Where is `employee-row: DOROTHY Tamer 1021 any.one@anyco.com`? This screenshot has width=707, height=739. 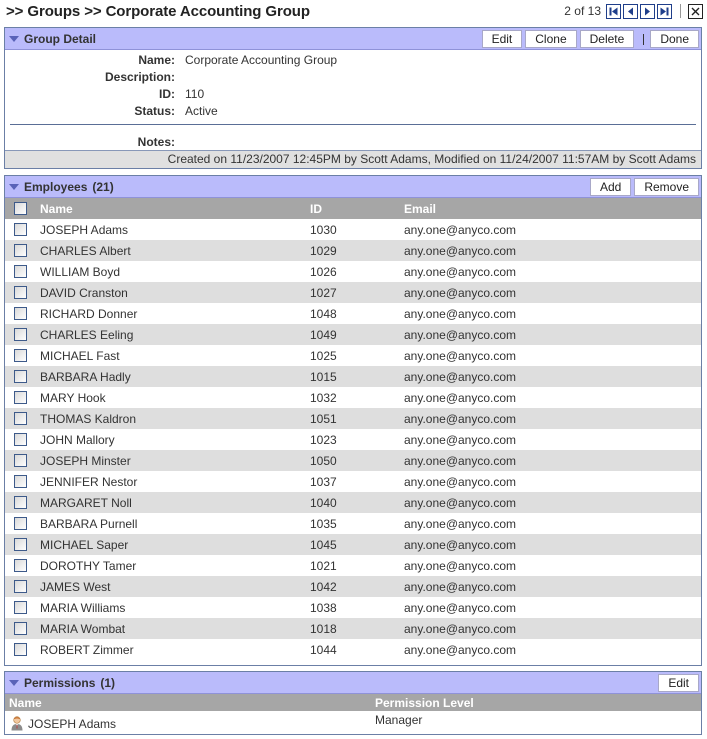
employee-row: DOROTHY Tamer 1021 any.one@anyco.com is located at coordinates (353, 565).